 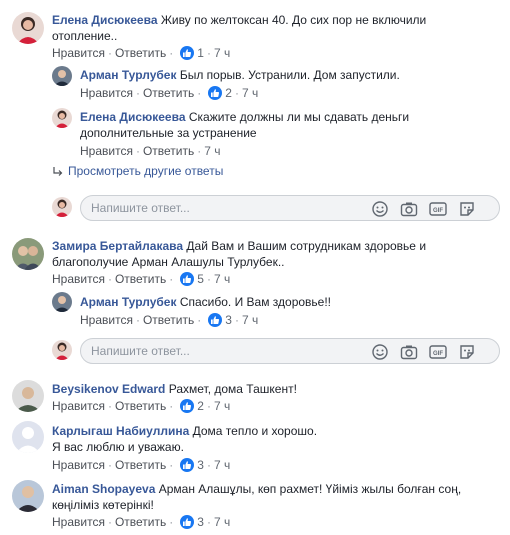 I want to click on comment-author: Aiman Shopayeva, so click(x=103, y=489).